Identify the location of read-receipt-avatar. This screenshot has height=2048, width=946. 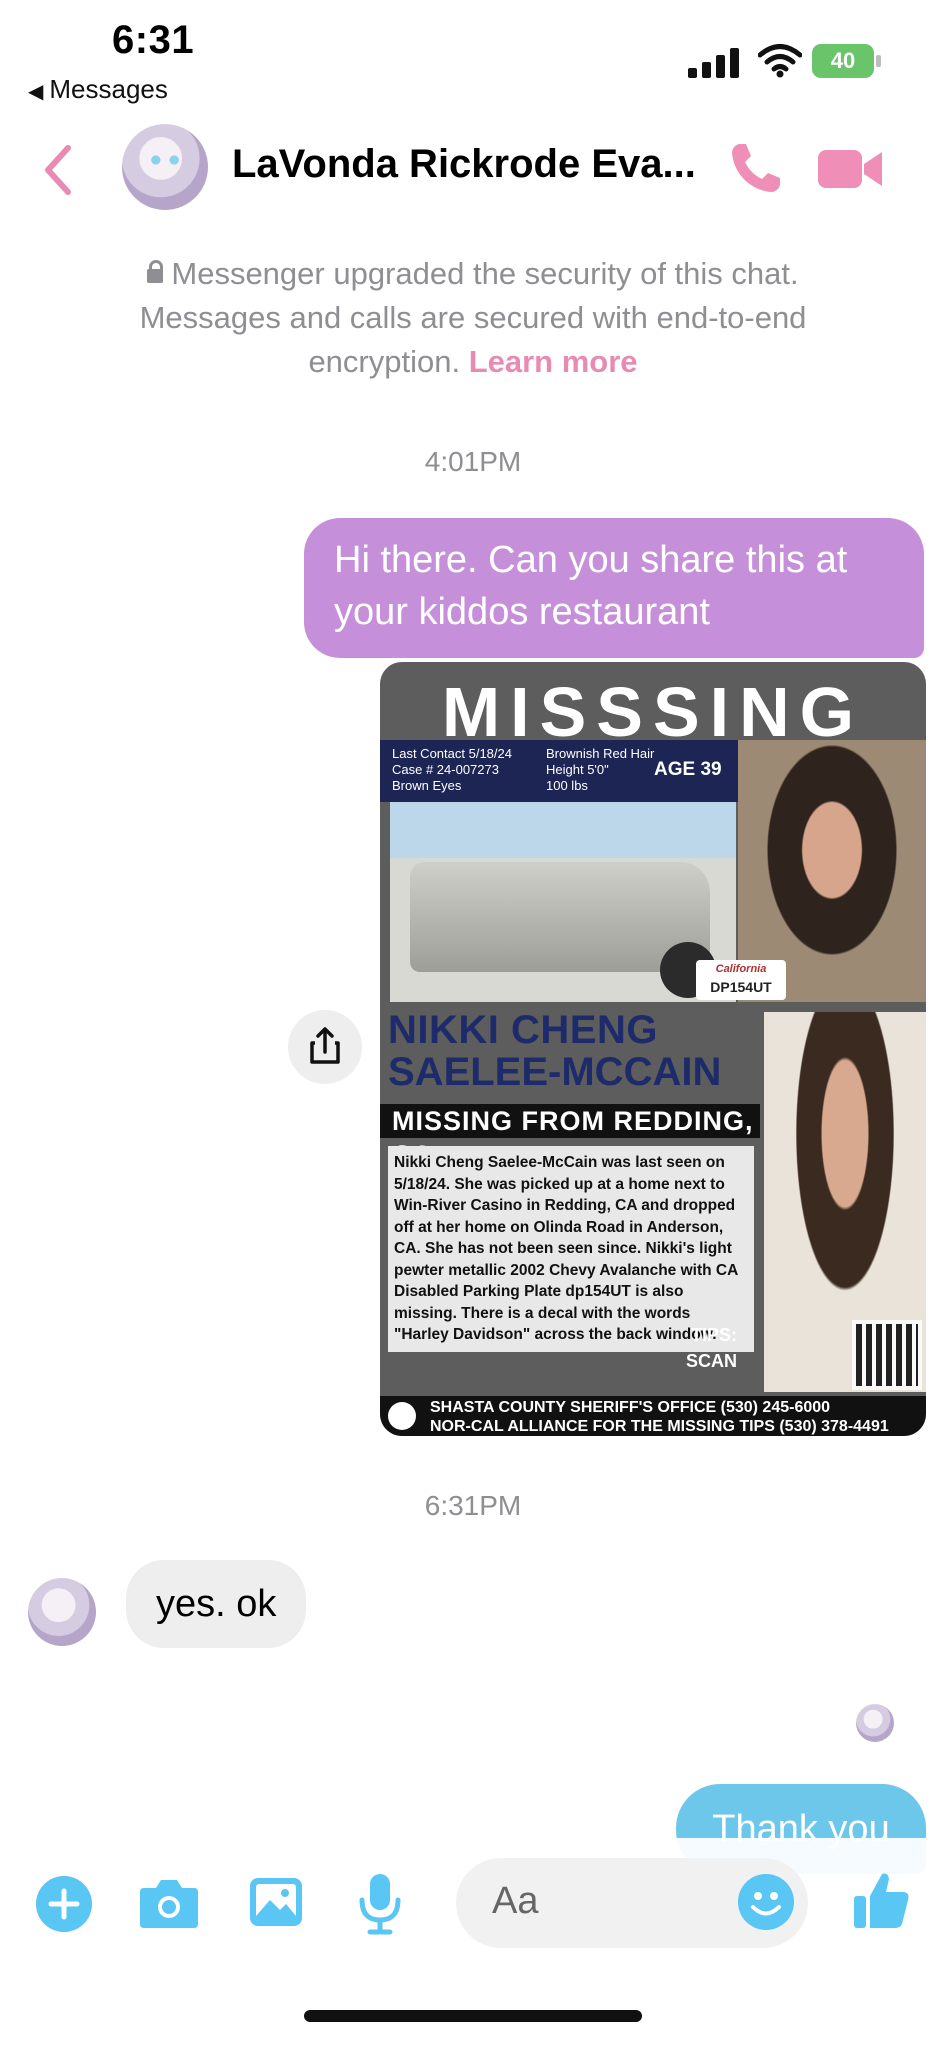
(875, 1723).